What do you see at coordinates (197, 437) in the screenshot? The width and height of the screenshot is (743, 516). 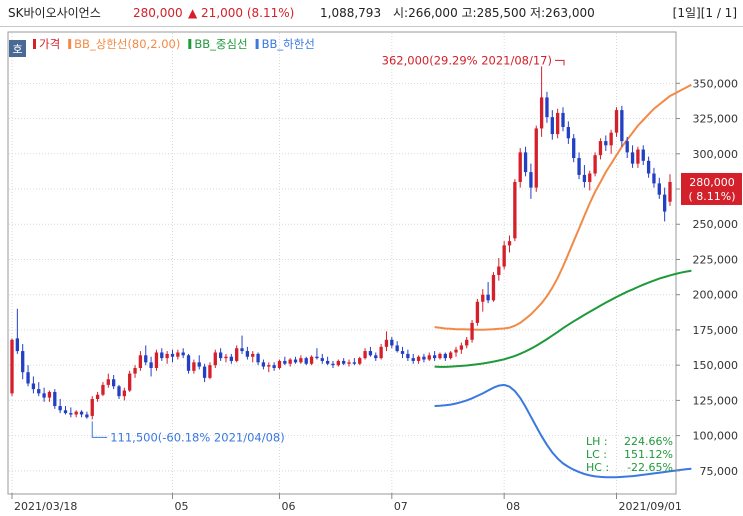 I see `low-annotation-text: 111,500(-60.18% 2021/04/08)` at bounding box center [197, 437].